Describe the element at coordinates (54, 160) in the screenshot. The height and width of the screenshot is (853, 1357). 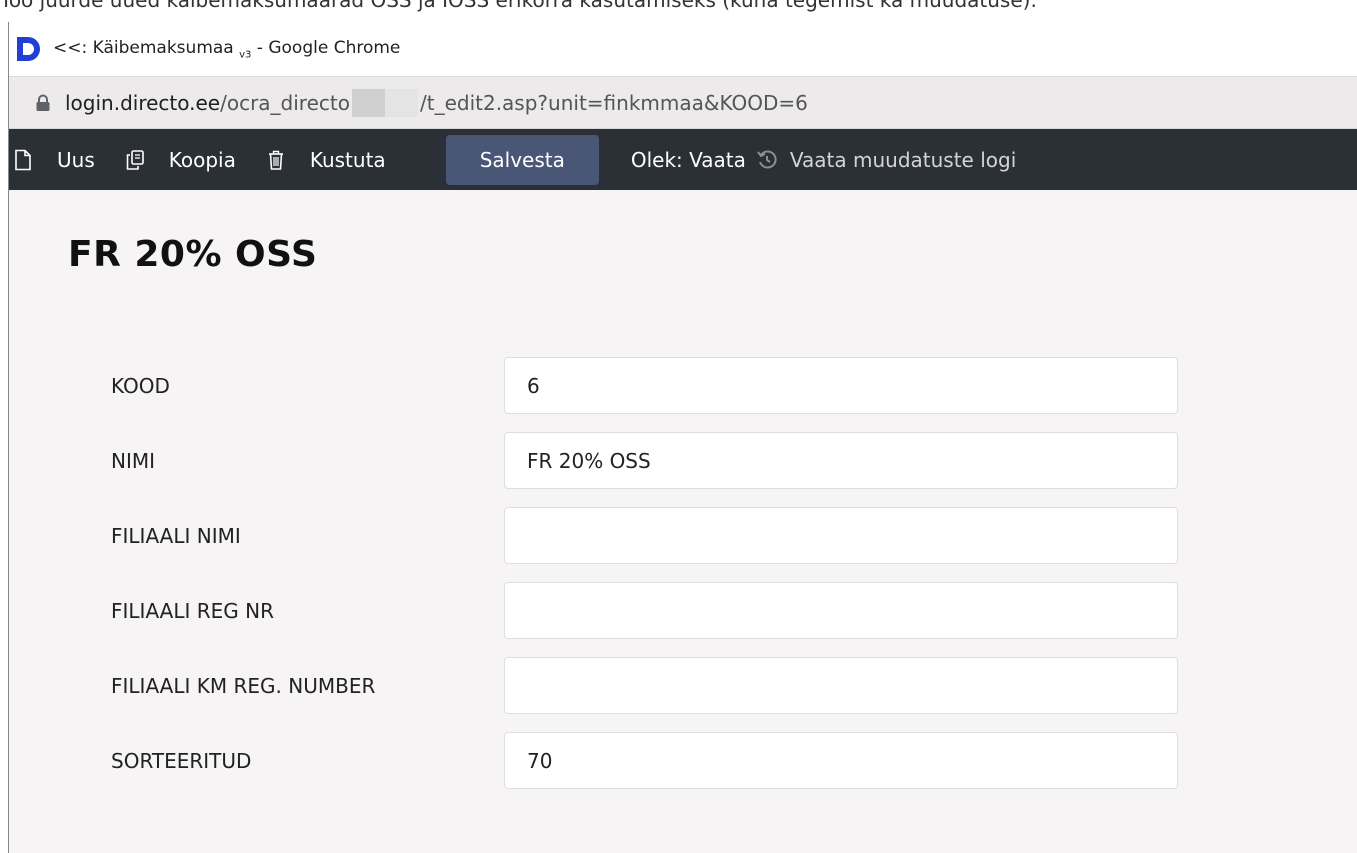
I see `new-button: Uus` at that location.